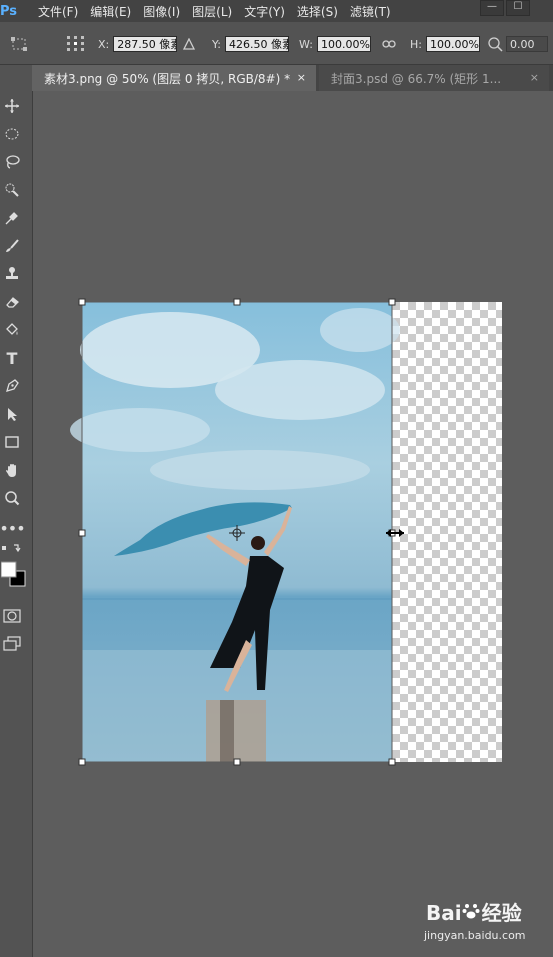 The image size is (553, 957). I want to click on watermark-brand: Bai, so click(444, 913).